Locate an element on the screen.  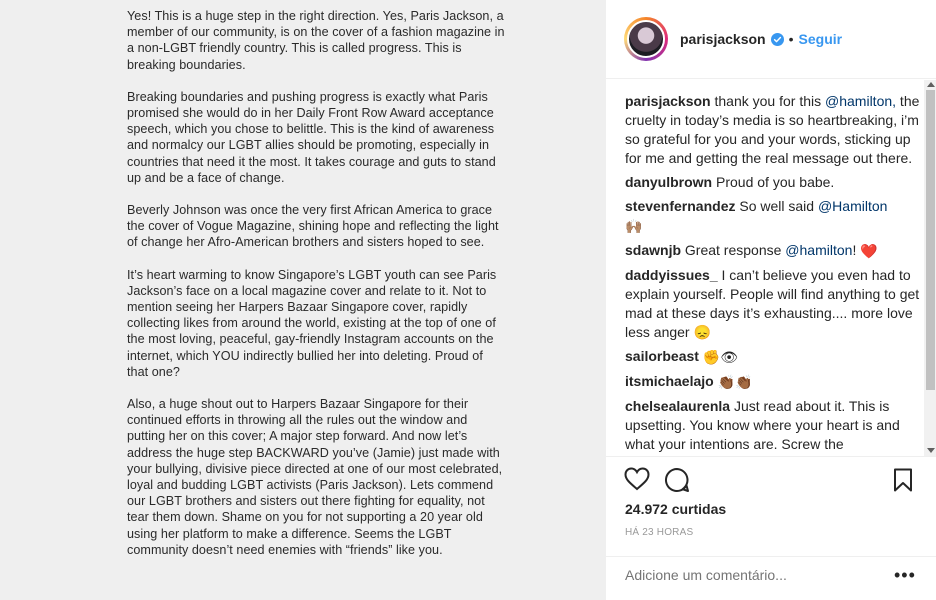
avatar is located at coordinates (646, 39).